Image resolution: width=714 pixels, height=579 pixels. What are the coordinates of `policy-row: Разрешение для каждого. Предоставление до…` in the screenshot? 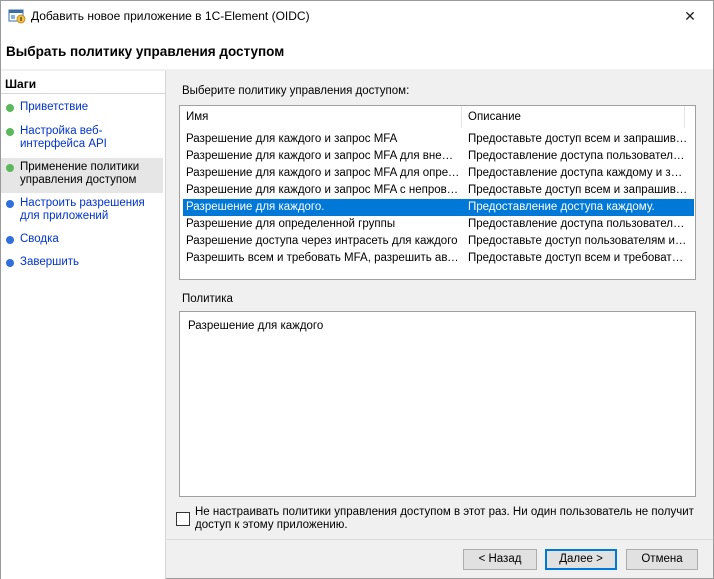 It's located at (438, 207).